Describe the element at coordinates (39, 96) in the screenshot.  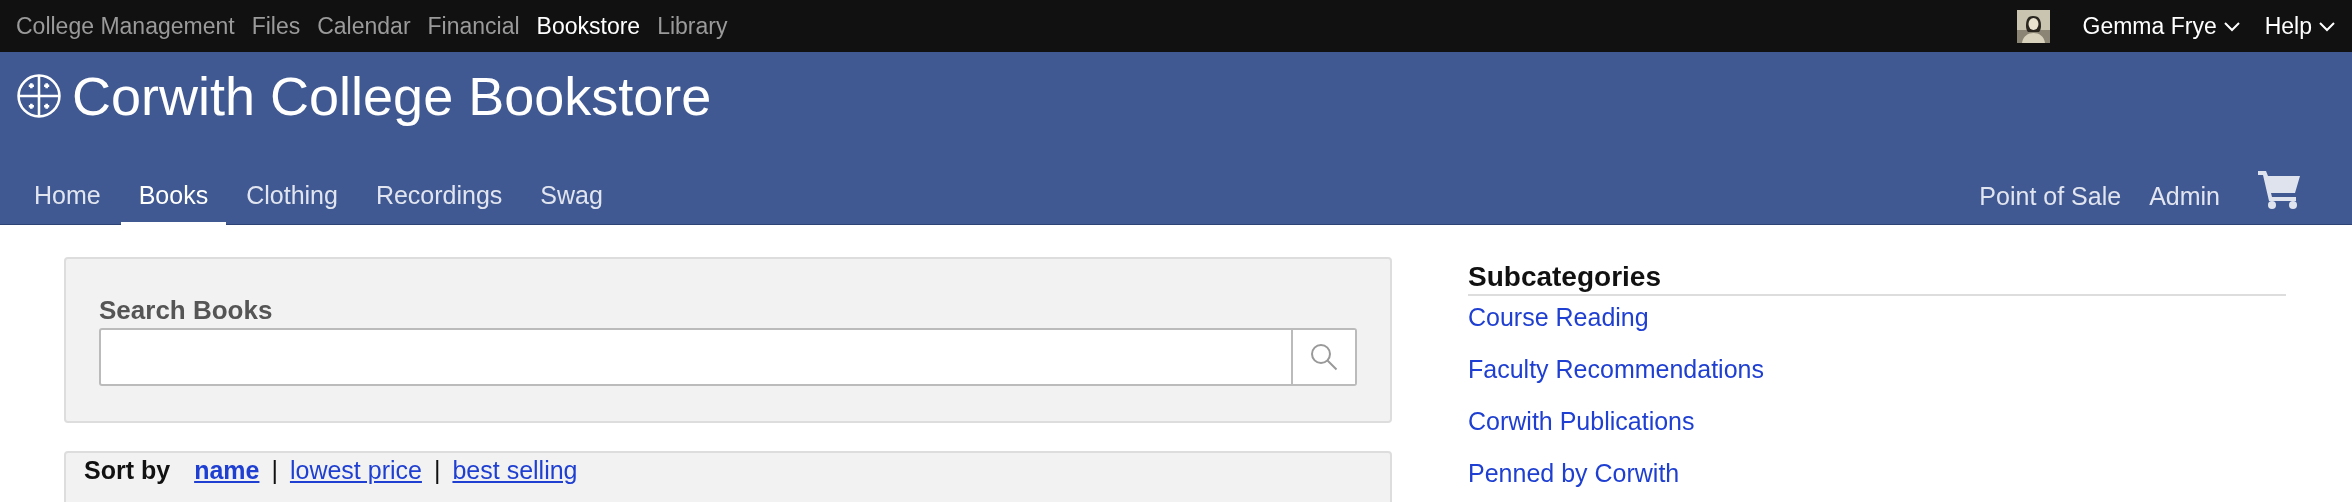
I see `globe-icon` at that location.